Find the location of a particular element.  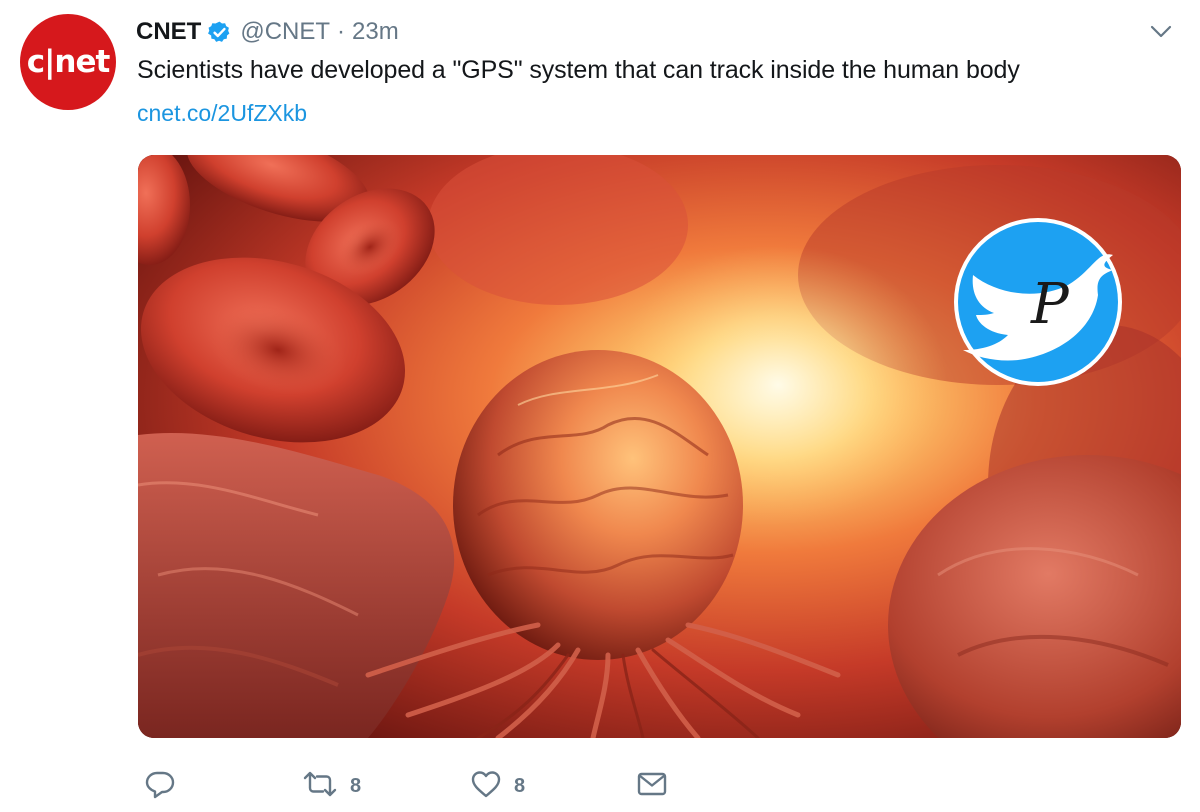

tweet-header: CNET @CNET · 23m is located at coordinates (267, 32).